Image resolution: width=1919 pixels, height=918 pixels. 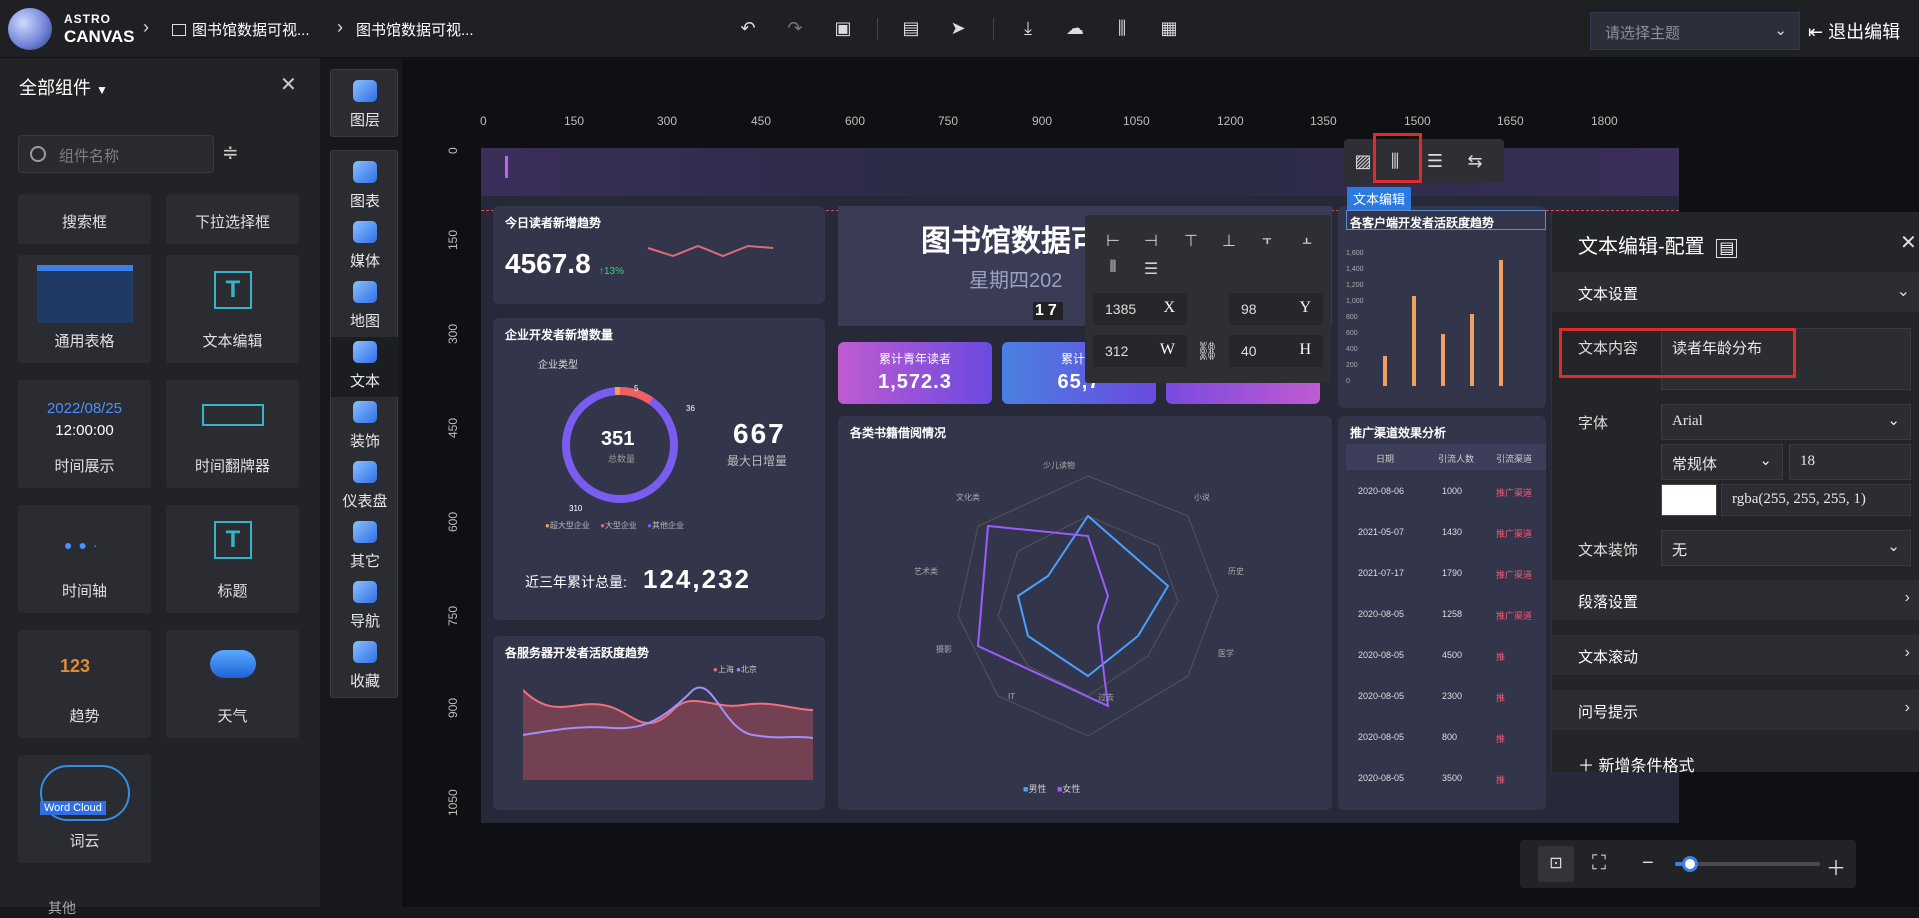 What do you see at coordinates (365, 186) in the screenshot?
I see `rail-item-chart: 图表` at bounding box center [365, 186].